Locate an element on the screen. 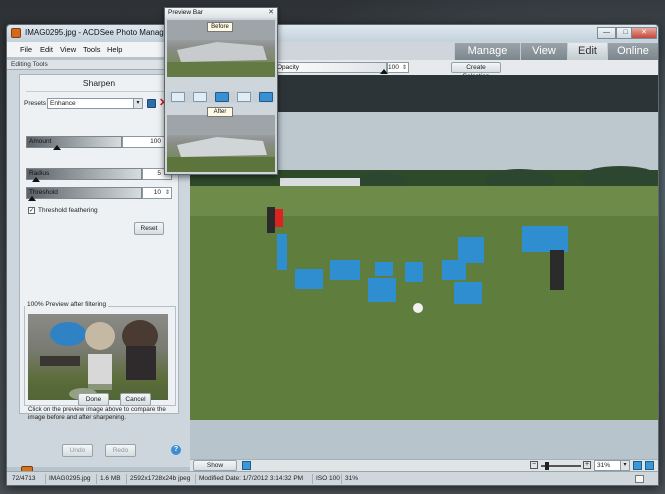 The image size is (665, 494). split-view-icon is located at coordinates (222, 97).